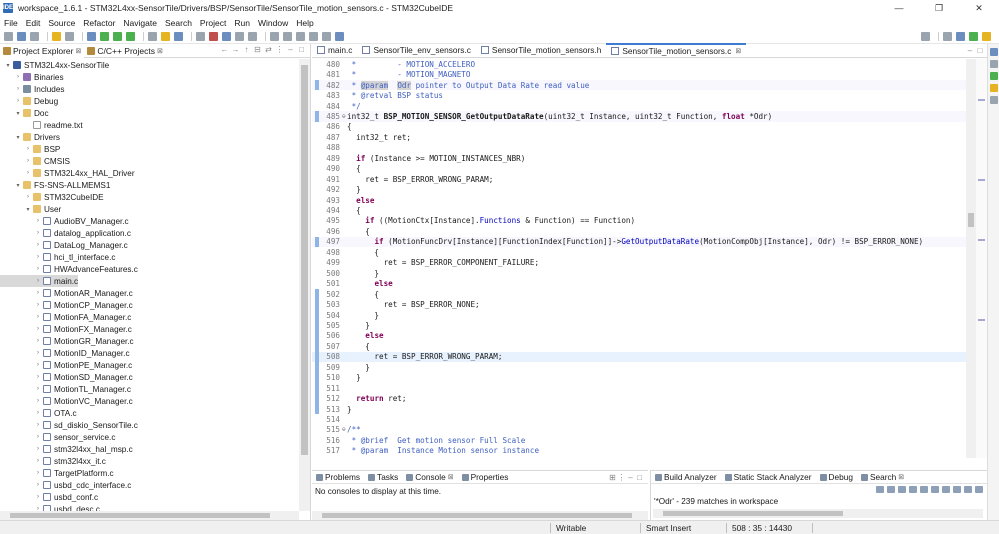 Image resolution: width=999 pixels, height=534 pixels. I want to click on insert-mode-status: Smart Insert, so click(668, 528).